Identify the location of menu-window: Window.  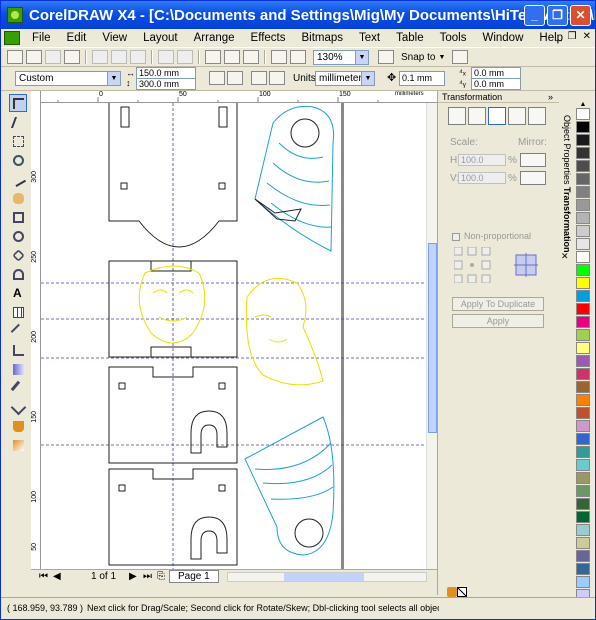
(502, 38).